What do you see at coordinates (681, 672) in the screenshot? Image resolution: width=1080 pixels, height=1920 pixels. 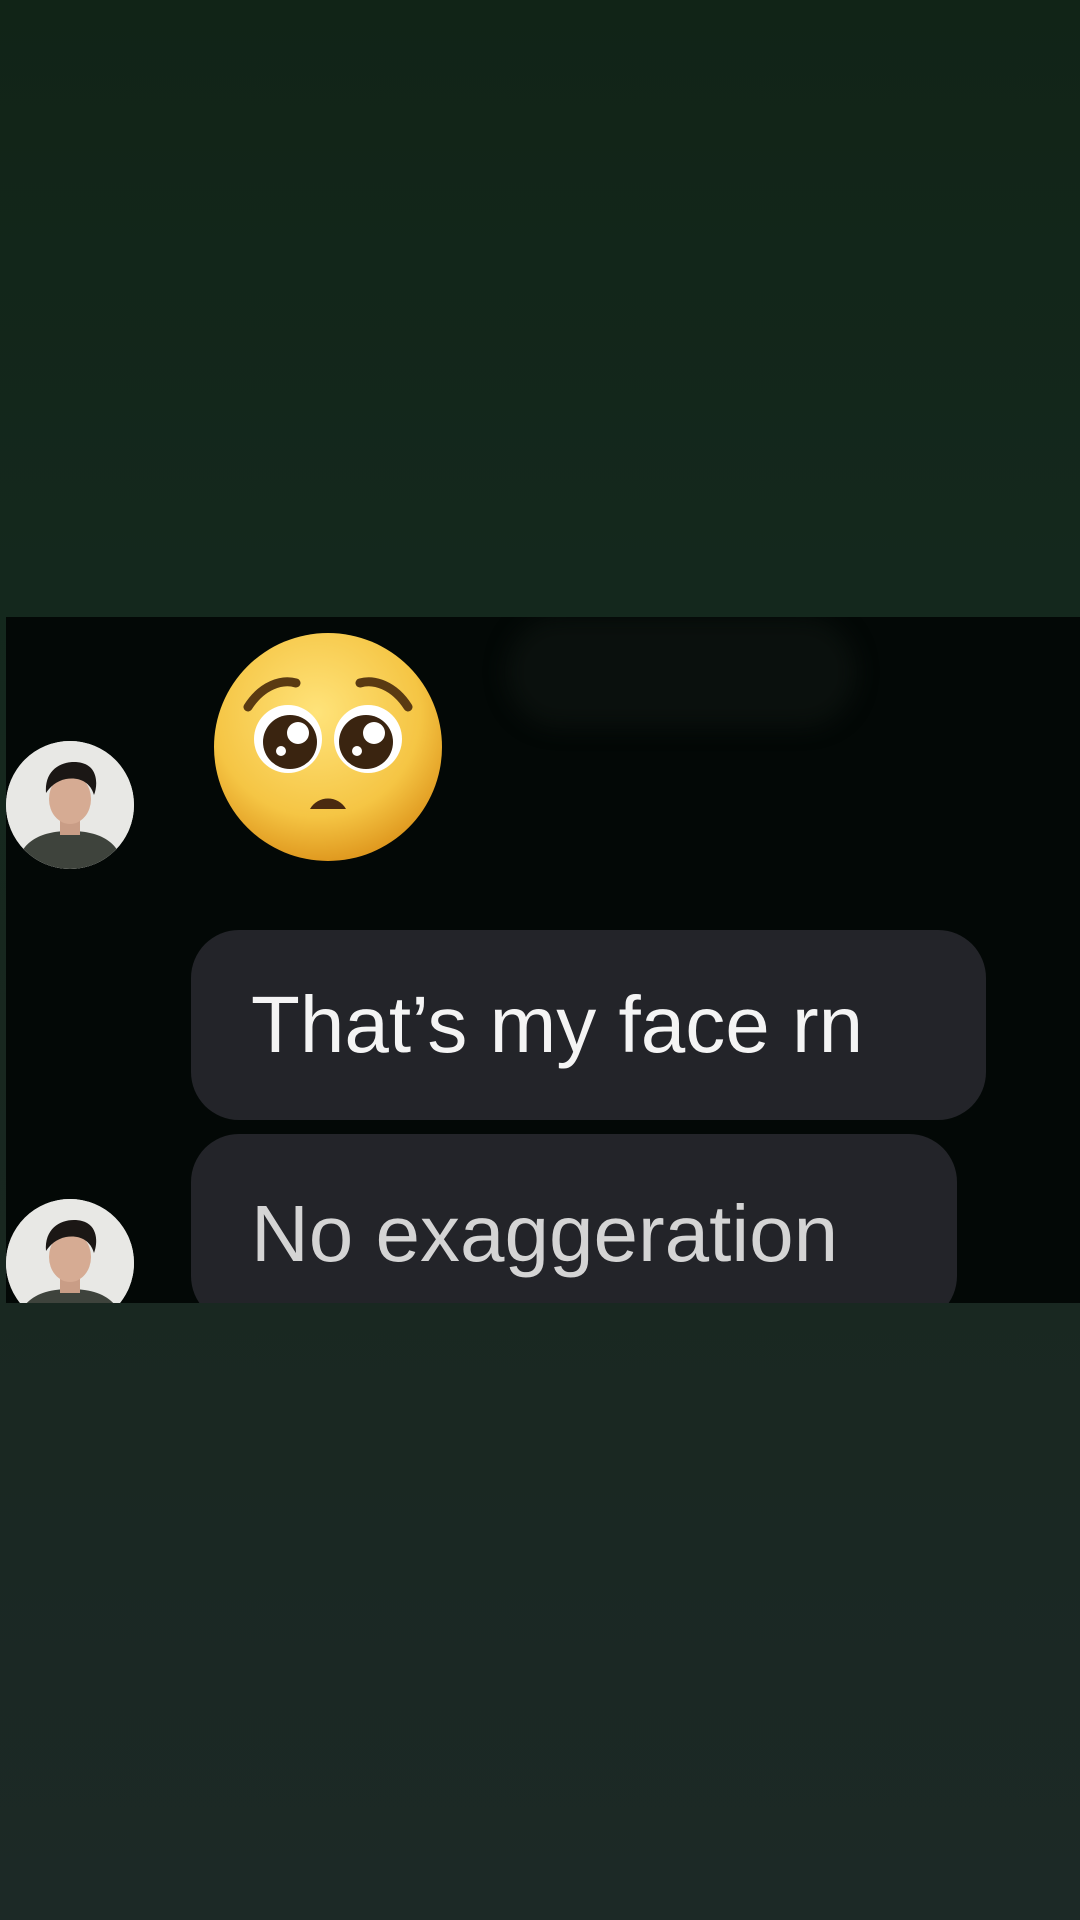 I see `blurred-header-area` at bounding box center [681, 672].